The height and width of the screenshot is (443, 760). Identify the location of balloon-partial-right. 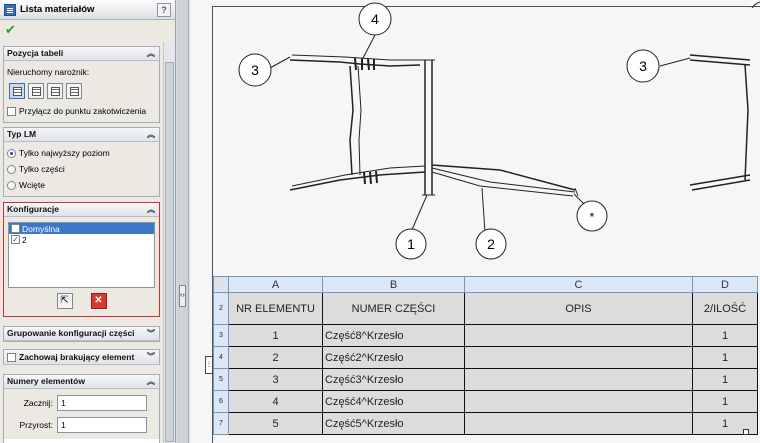
(755, 5).